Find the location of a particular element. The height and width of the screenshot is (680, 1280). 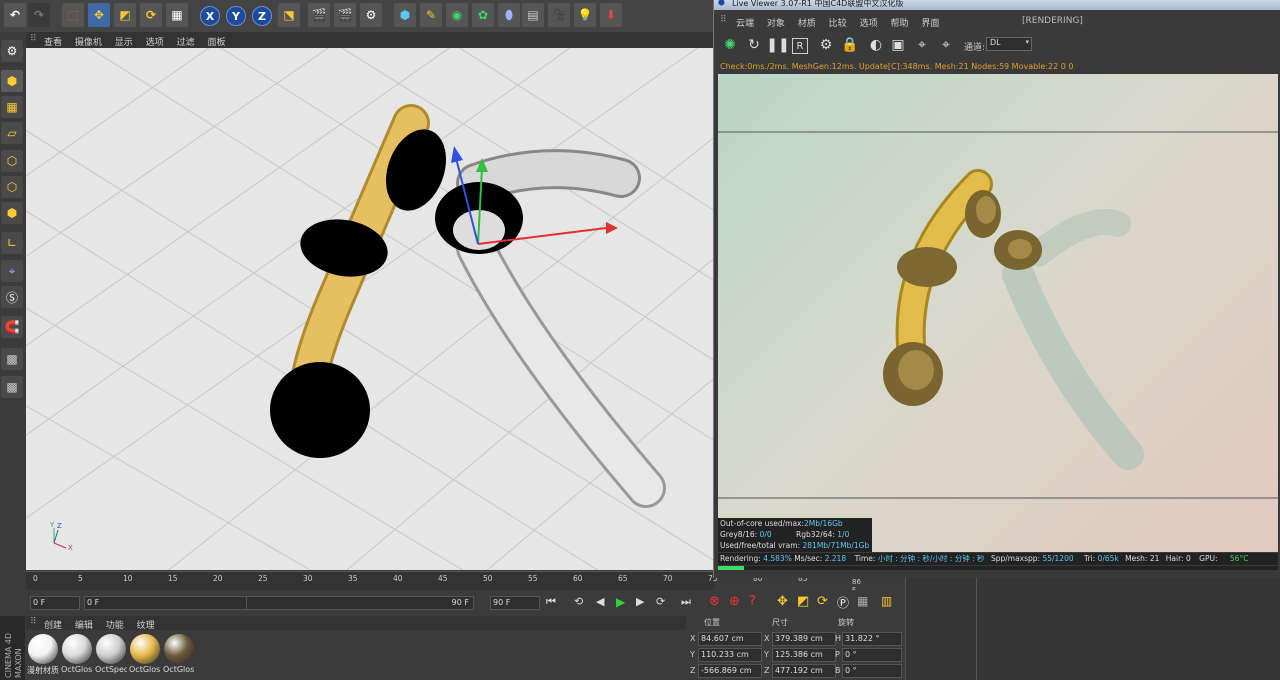

floor-object-icon: ▤ is located at coordinates (533, 15).